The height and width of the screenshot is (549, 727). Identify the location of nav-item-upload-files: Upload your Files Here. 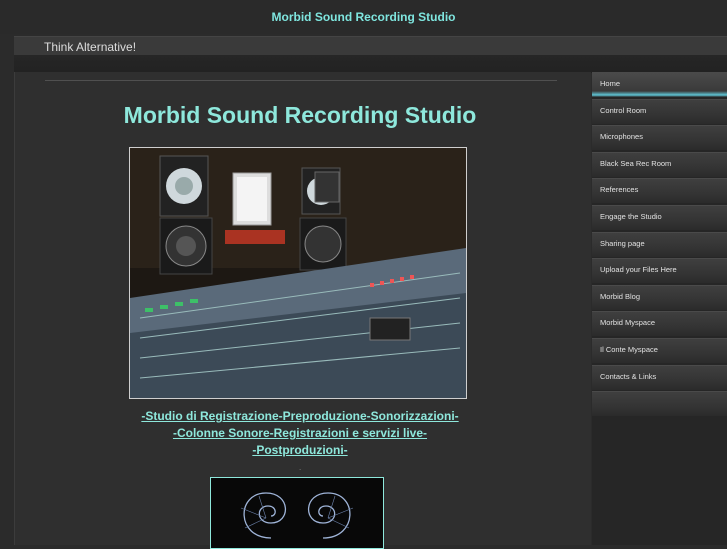
(659, 271).